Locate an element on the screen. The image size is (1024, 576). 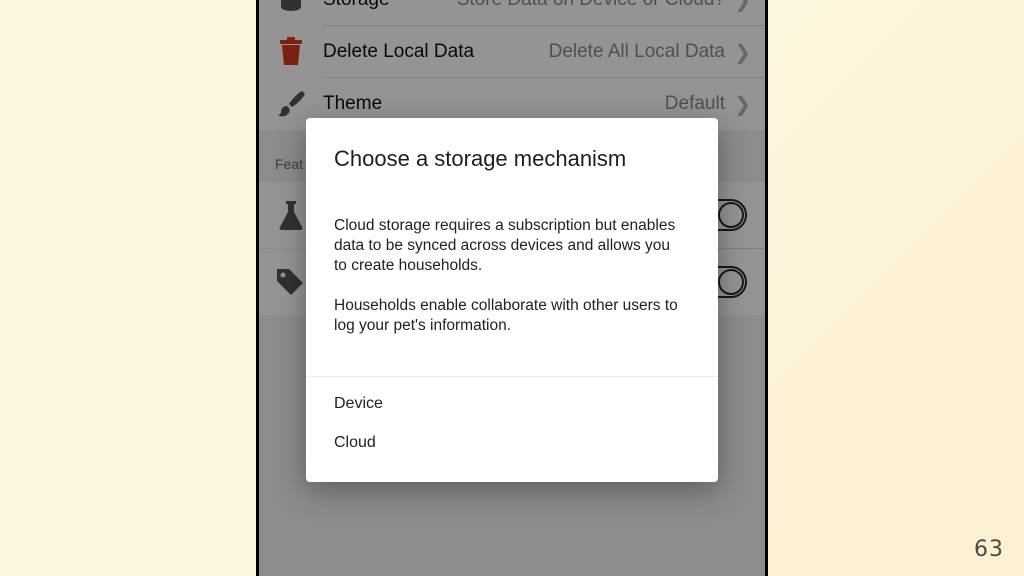
option-cloud: Cloud is located at coordinates (355, 443).